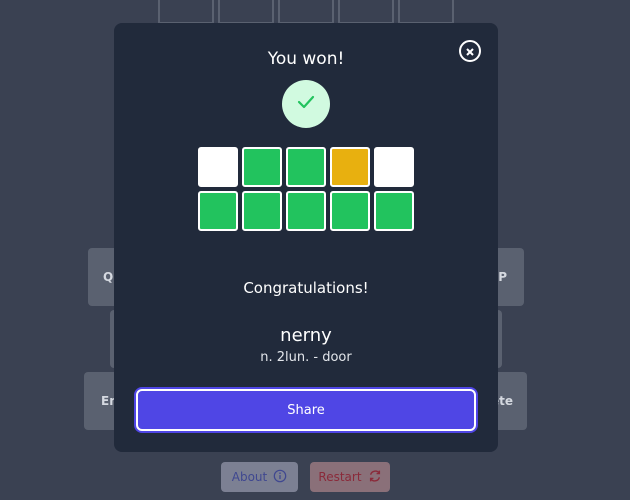 The width and height of the screenshot is (630, 500). I want to click on result-grid, so click(306, 191).